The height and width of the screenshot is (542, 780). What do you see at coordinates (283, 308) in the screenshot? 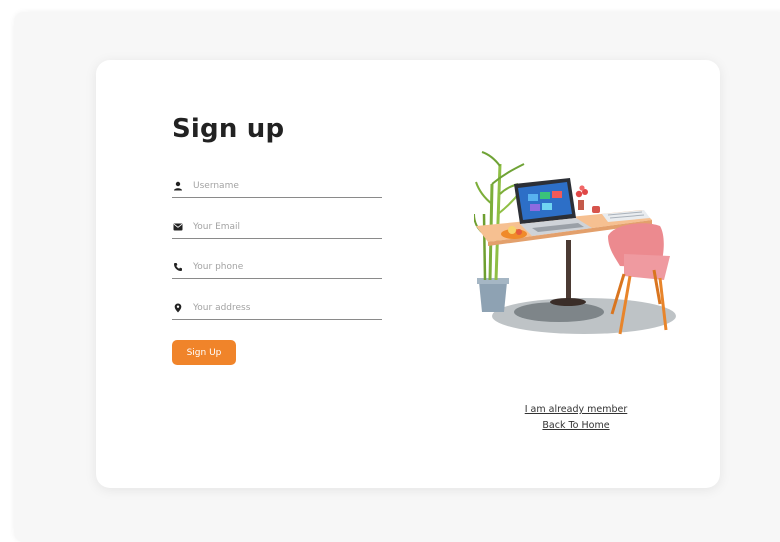
I see `address-input` at bounding box center [283, 308].